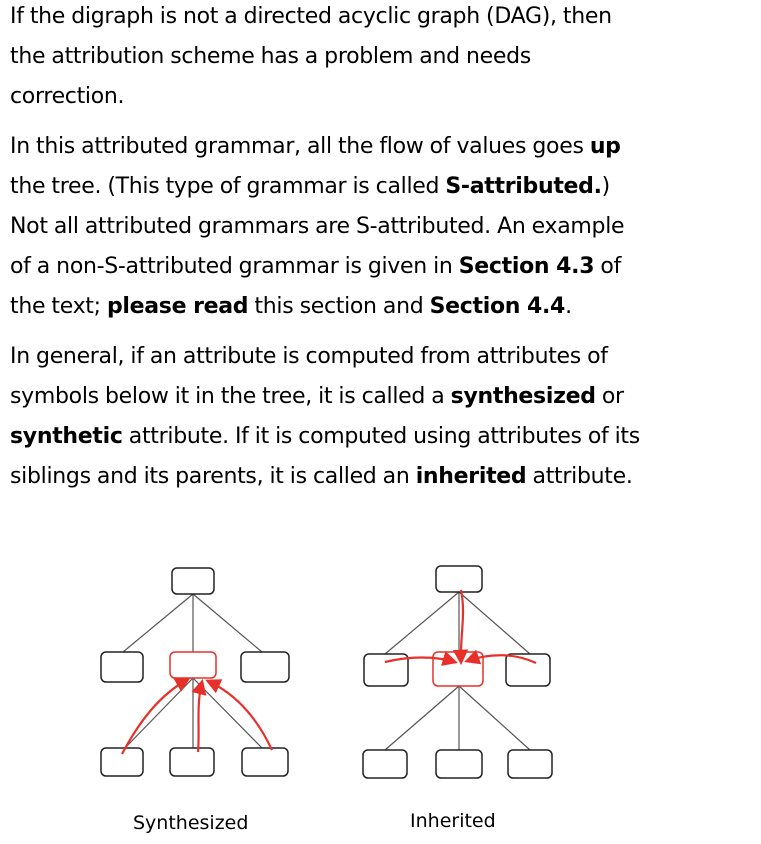  Describe the element at coordinates (265, 667) in the screenshot. I see `syn-right-node` at that location.